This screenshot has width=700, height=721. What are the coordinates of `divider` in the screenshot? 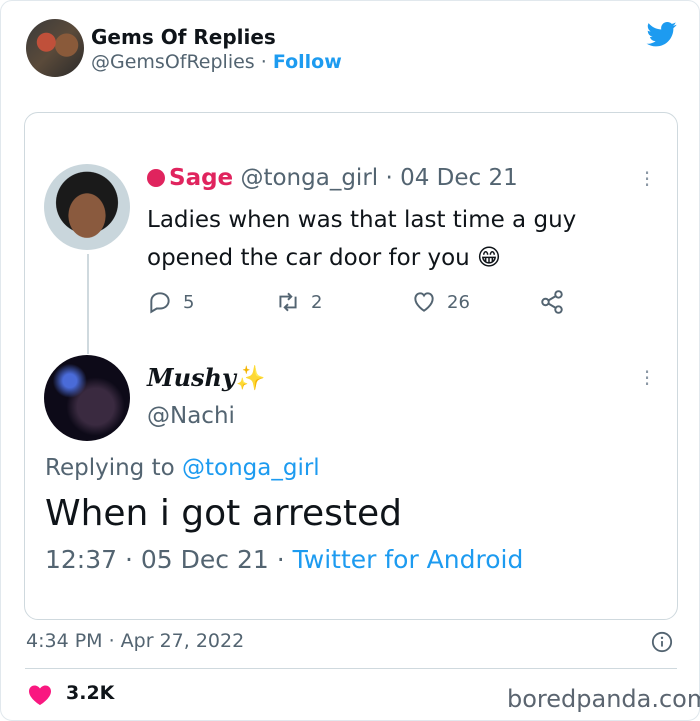 It's located at (351, 668).